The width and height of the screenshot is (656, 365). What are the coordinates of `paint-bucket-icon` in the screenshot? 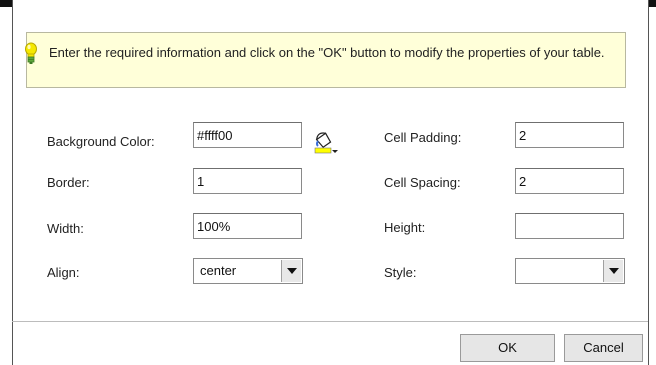 It's located at (326, 142).